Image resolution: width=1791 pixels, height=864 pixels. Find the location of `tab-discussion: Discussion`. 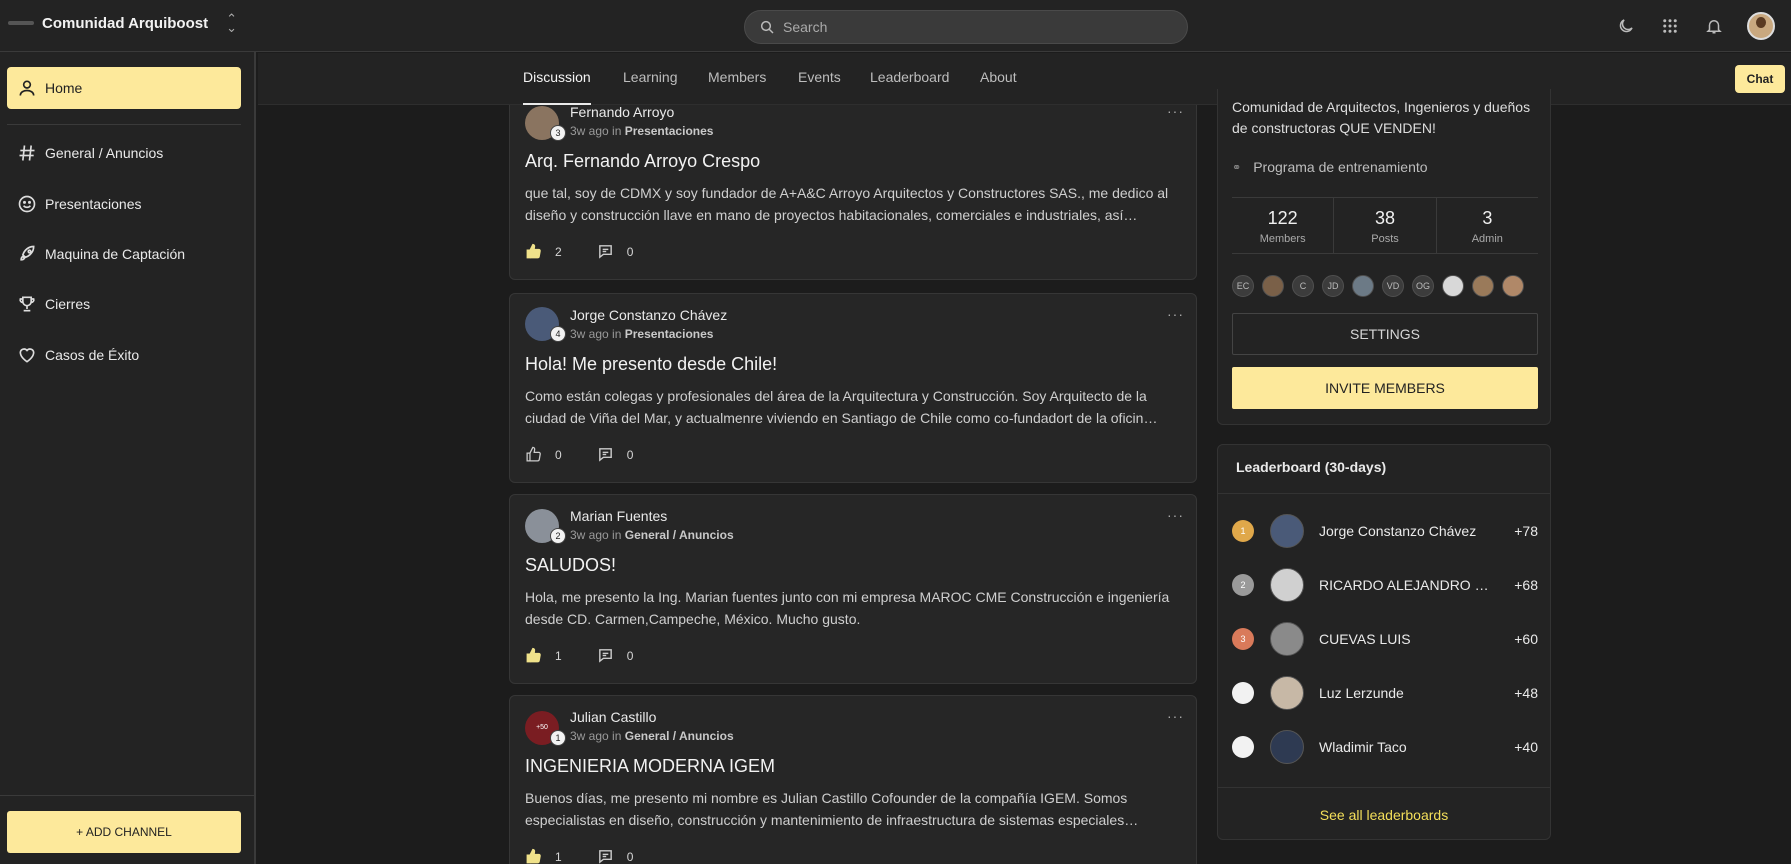

tab-discussion: Discussion is located at coordinates (557, 79).